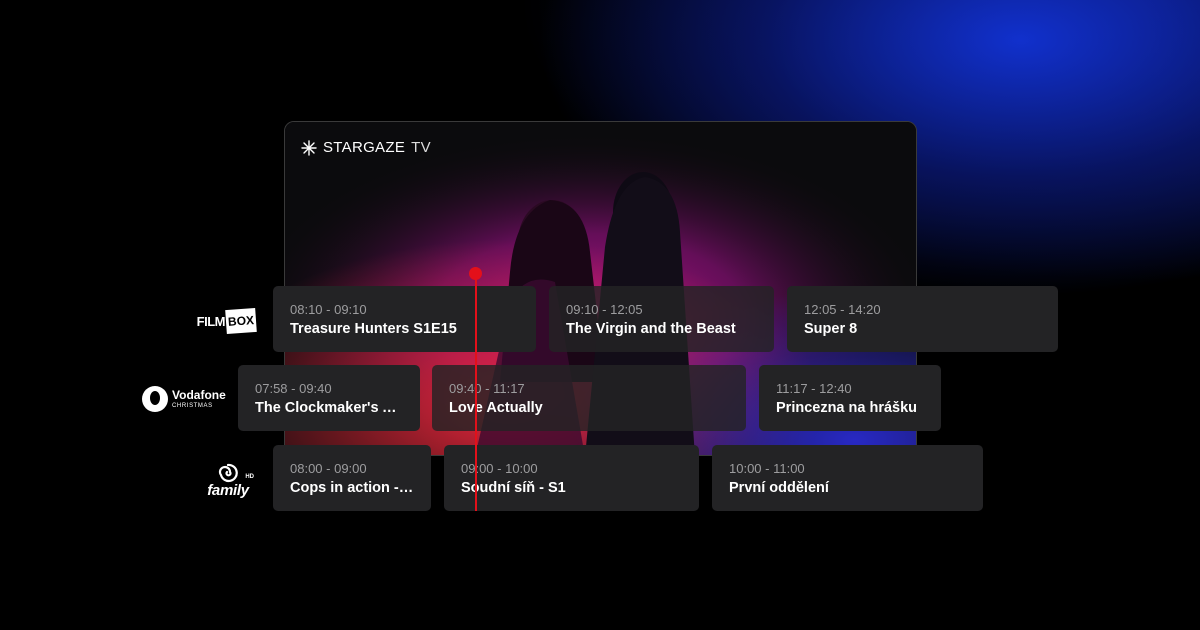  Describe the element at coordinates (831, 329) in the screenshot. I see `program-title: Super 8` at that location.